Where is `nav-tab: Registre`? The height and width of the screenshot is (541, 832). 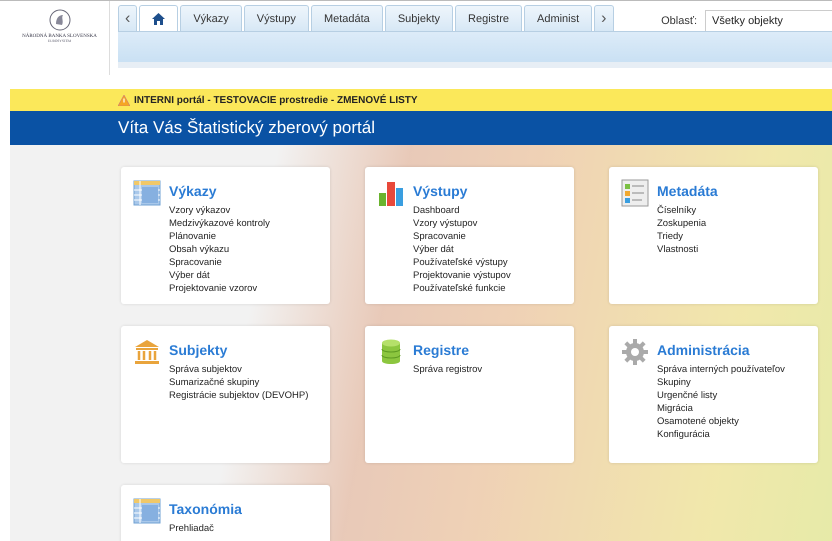 nav-tab: Registre is located at coordinates (488, 18).